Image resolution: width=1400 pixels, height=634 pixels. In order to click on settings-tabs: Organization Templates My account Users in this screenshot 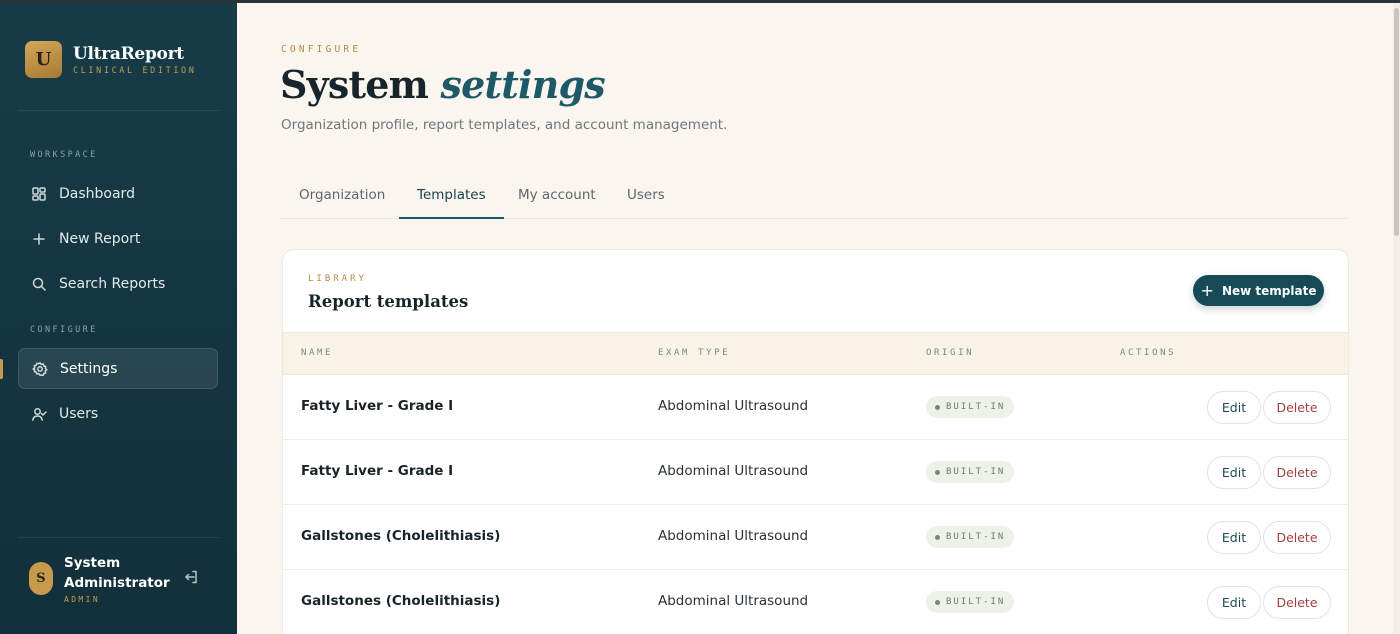, I will do `click(814, 195)`.